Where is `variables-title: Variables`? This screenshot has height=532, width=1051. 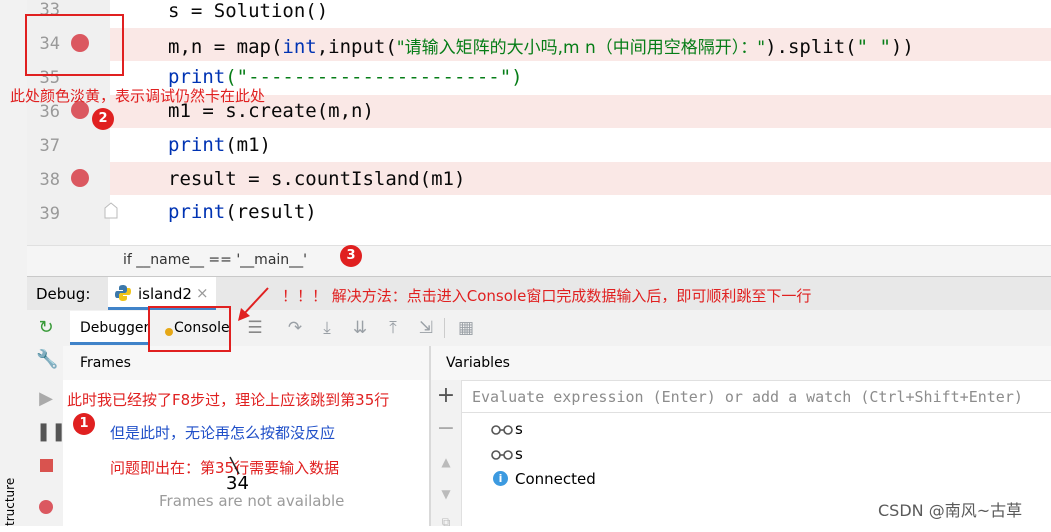 variables-title: Variables is located at coordinates (478, 363).